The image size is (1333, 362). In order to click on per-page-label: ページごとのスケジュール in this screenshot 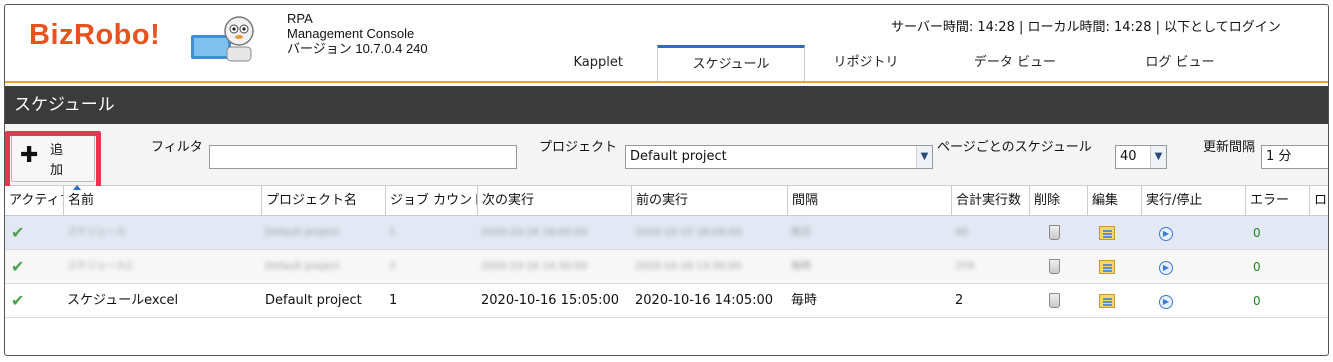, I will do `click(1014, 147)`.